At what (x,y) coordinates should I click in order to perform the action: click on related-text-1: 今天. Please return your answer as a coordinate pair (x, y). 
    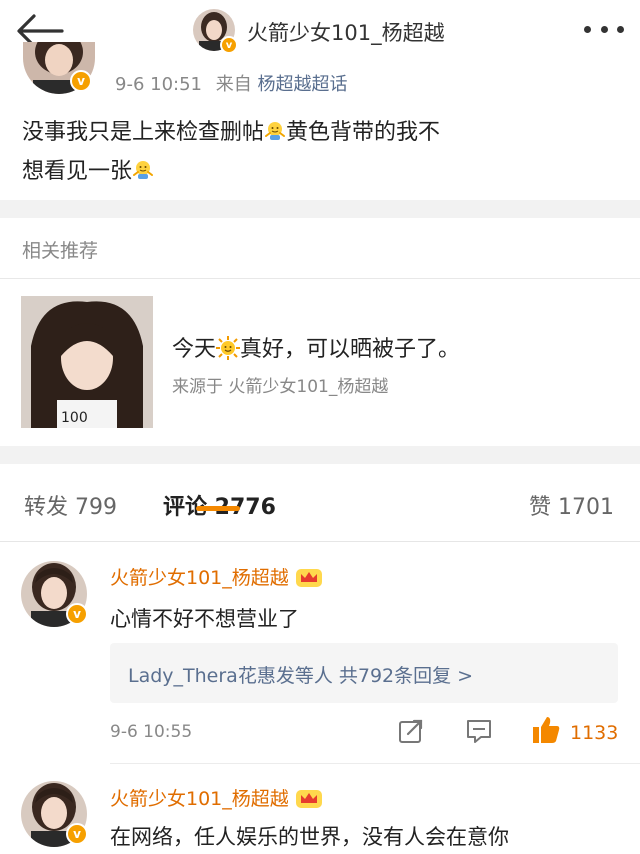
    Looking at the image, I should click on (194, 349).